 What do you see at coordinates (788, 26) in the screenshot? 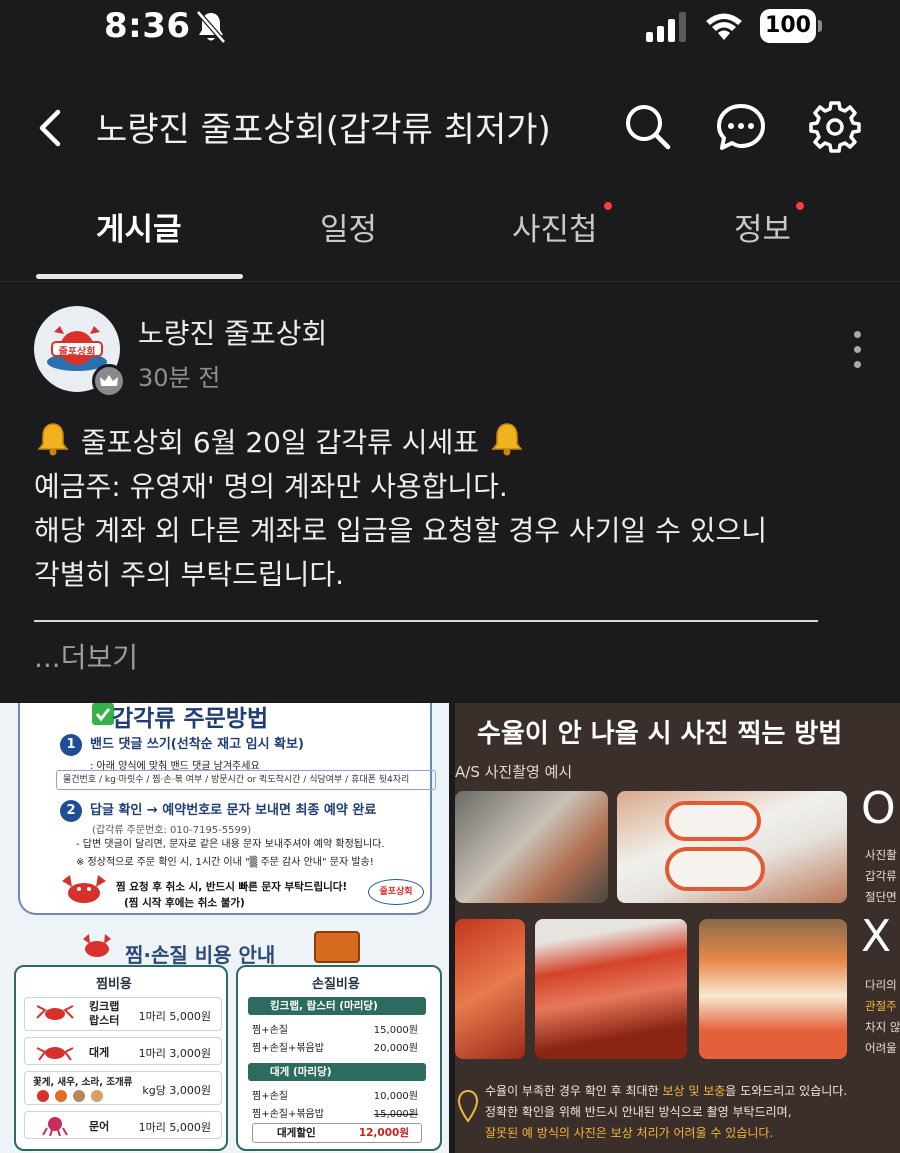
I see `battery-level: 100` at bounding box center [788, 26].